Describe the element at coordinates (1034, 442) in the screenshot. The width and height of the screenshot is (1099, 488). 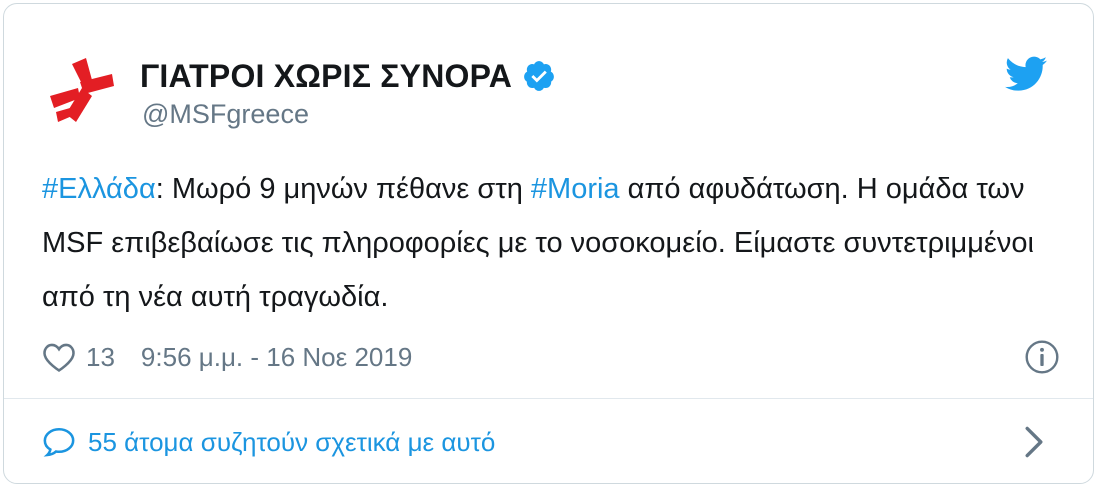
I see `chevron-right-icon` at that location.